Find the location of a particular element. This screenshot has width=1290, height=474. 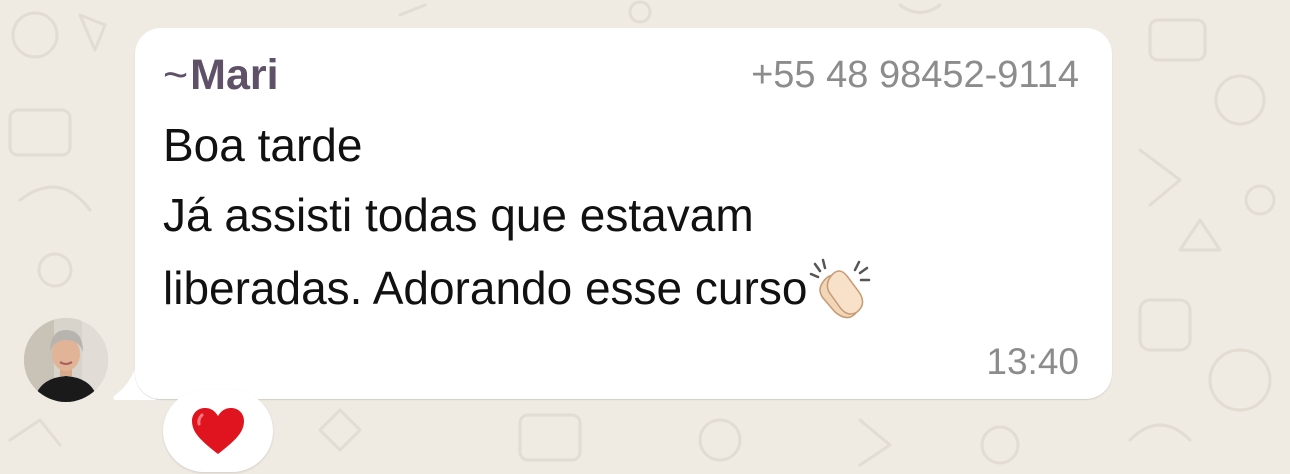

sender-avatar is located at coordinates (66, 360).